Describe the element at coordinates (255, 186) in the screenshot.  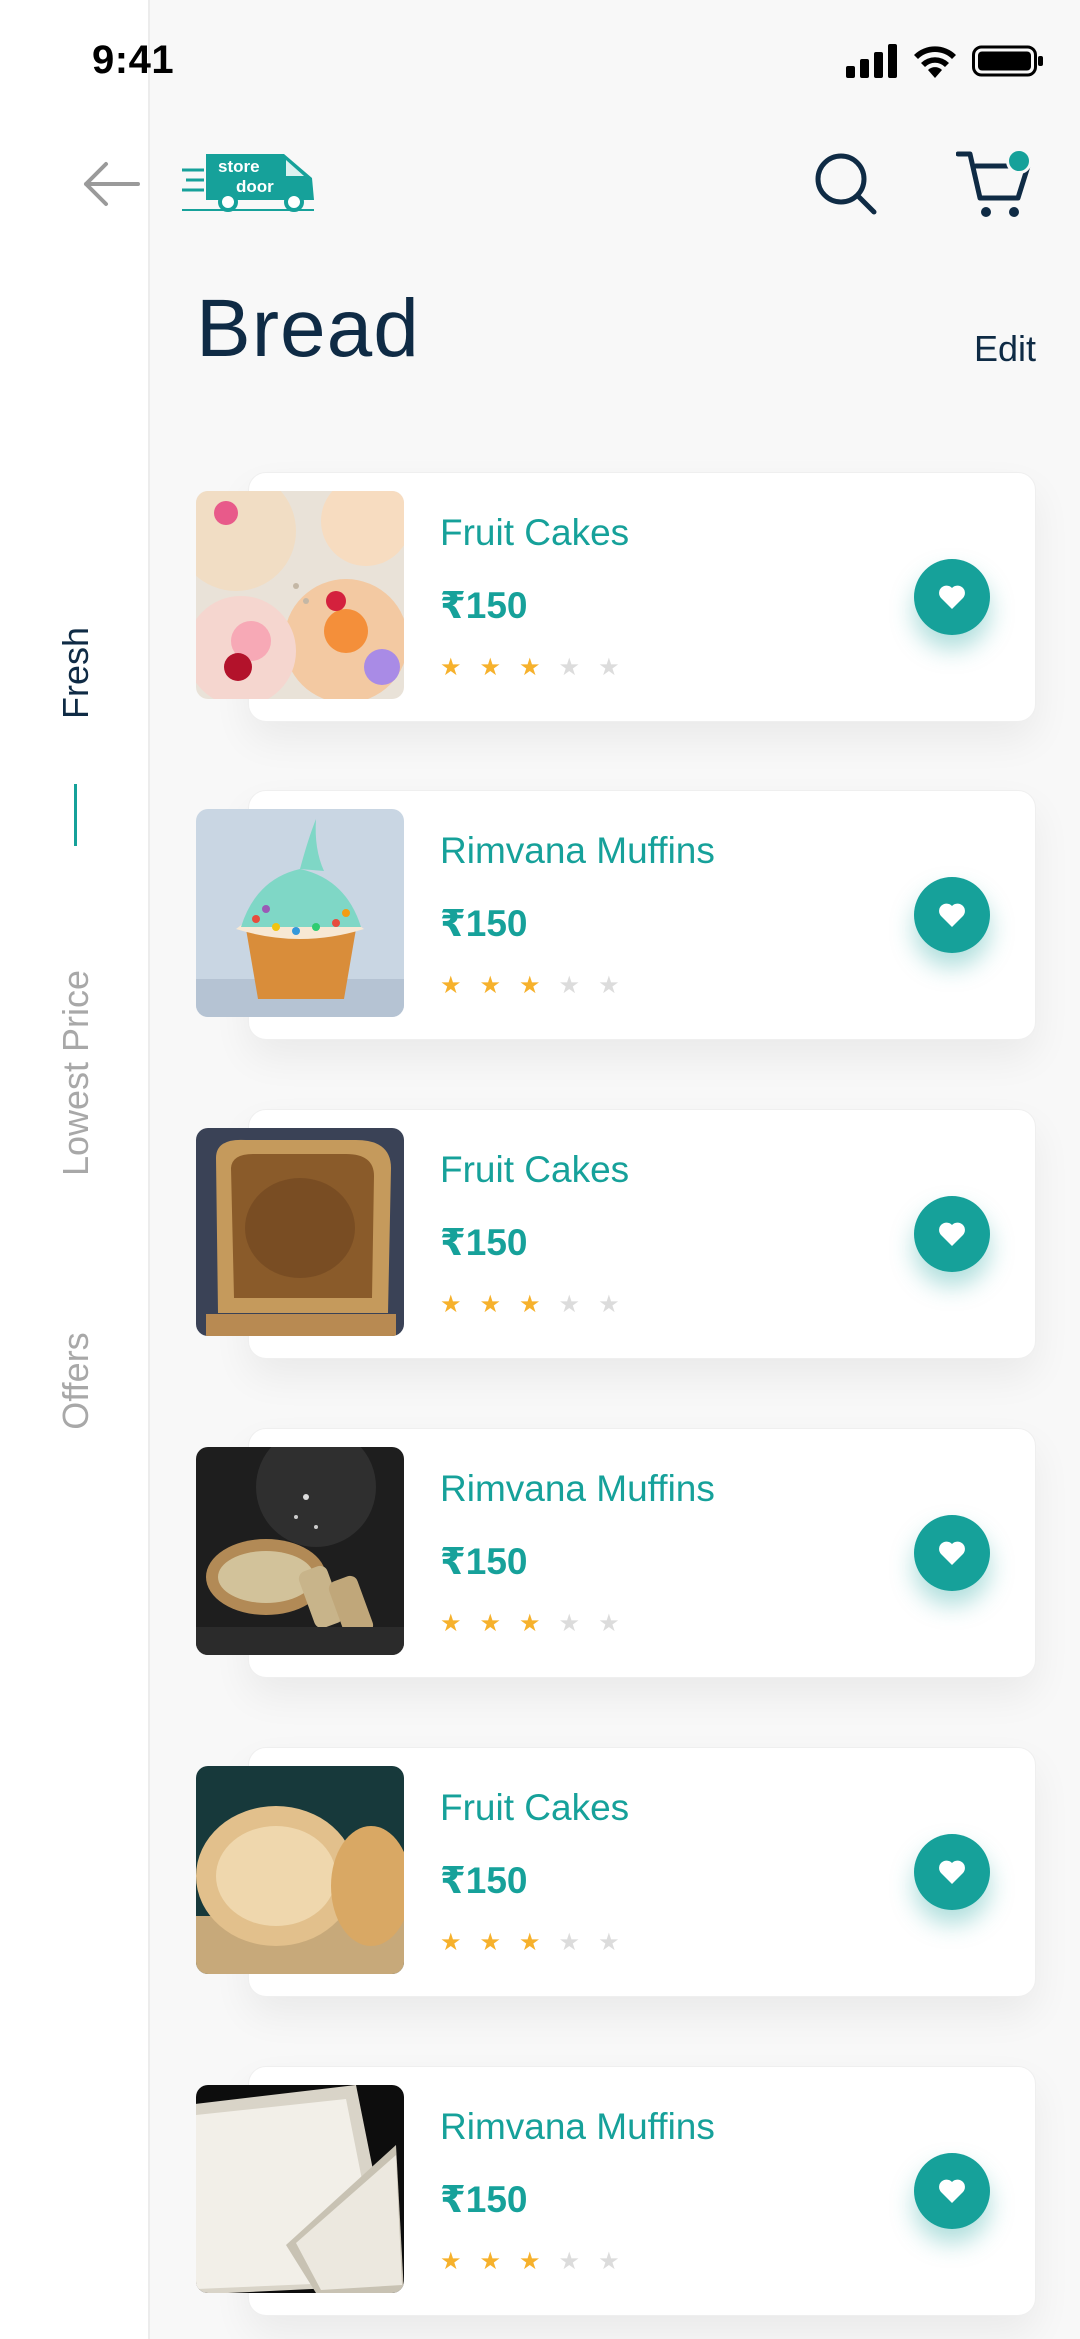
I see `logo-text-door: door` at that location.